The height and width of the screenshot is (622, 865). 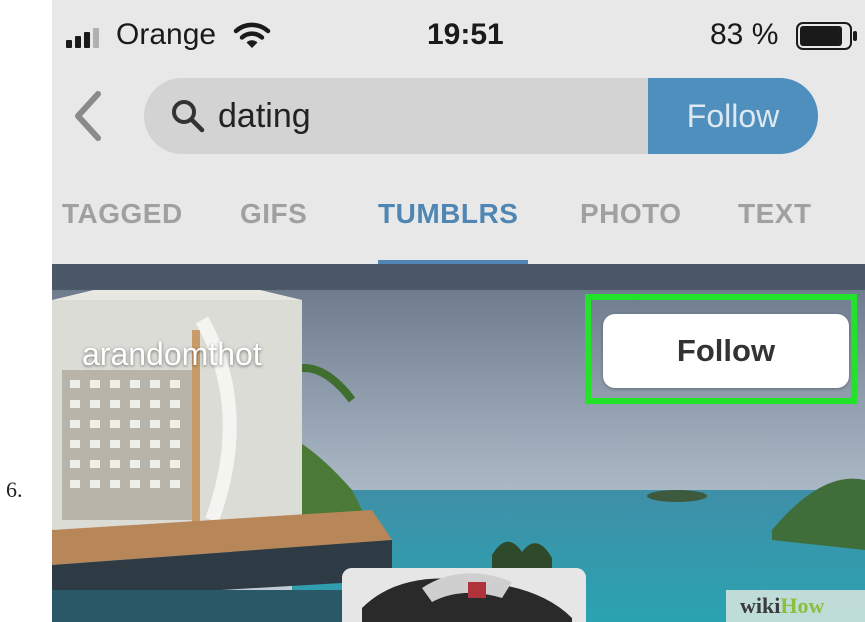 I want to click on tab-tagged: TAGGED, so click(x=122, y=214).